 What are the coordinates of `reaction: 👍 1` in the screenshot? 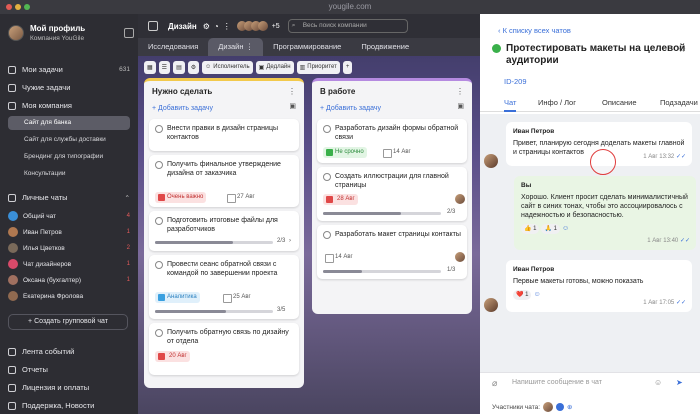 It's located at (530, 229).